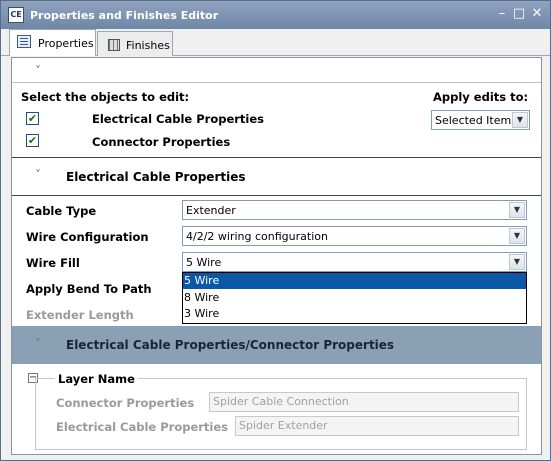  I want to click on wire-fill-dropdown-list: 5 Wire 8 Wire 3 Wire, so click(354, 298).